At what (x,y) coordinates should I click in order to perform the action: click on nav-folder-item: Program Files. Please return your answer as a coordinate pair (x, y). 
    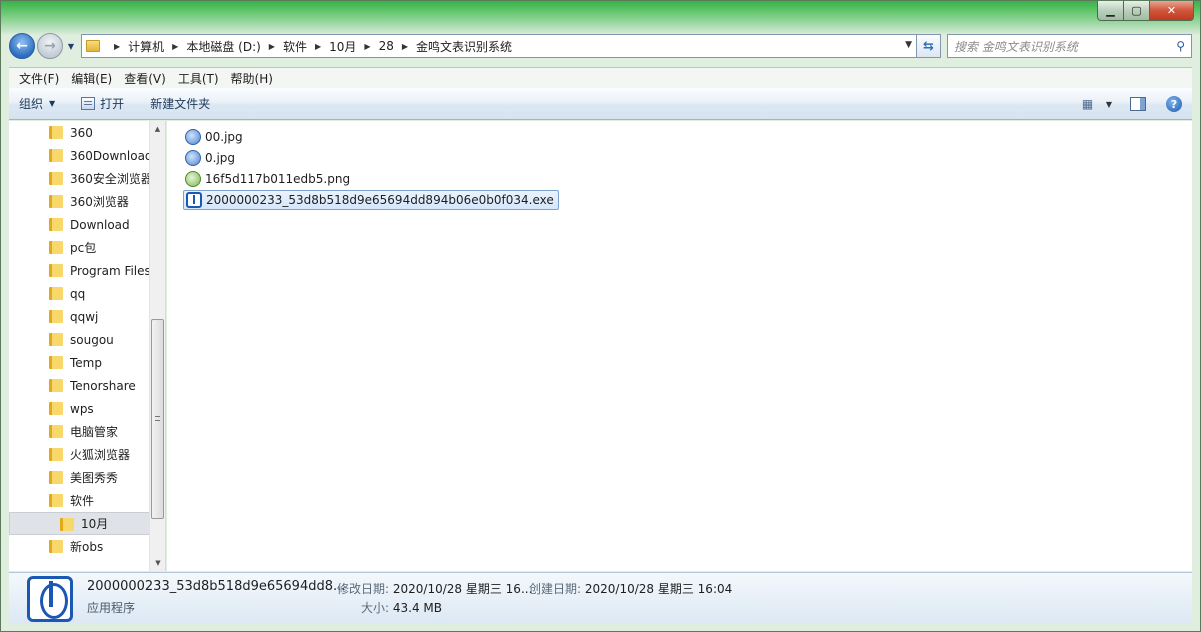
    Looking at the image, I should click on (79, 270).